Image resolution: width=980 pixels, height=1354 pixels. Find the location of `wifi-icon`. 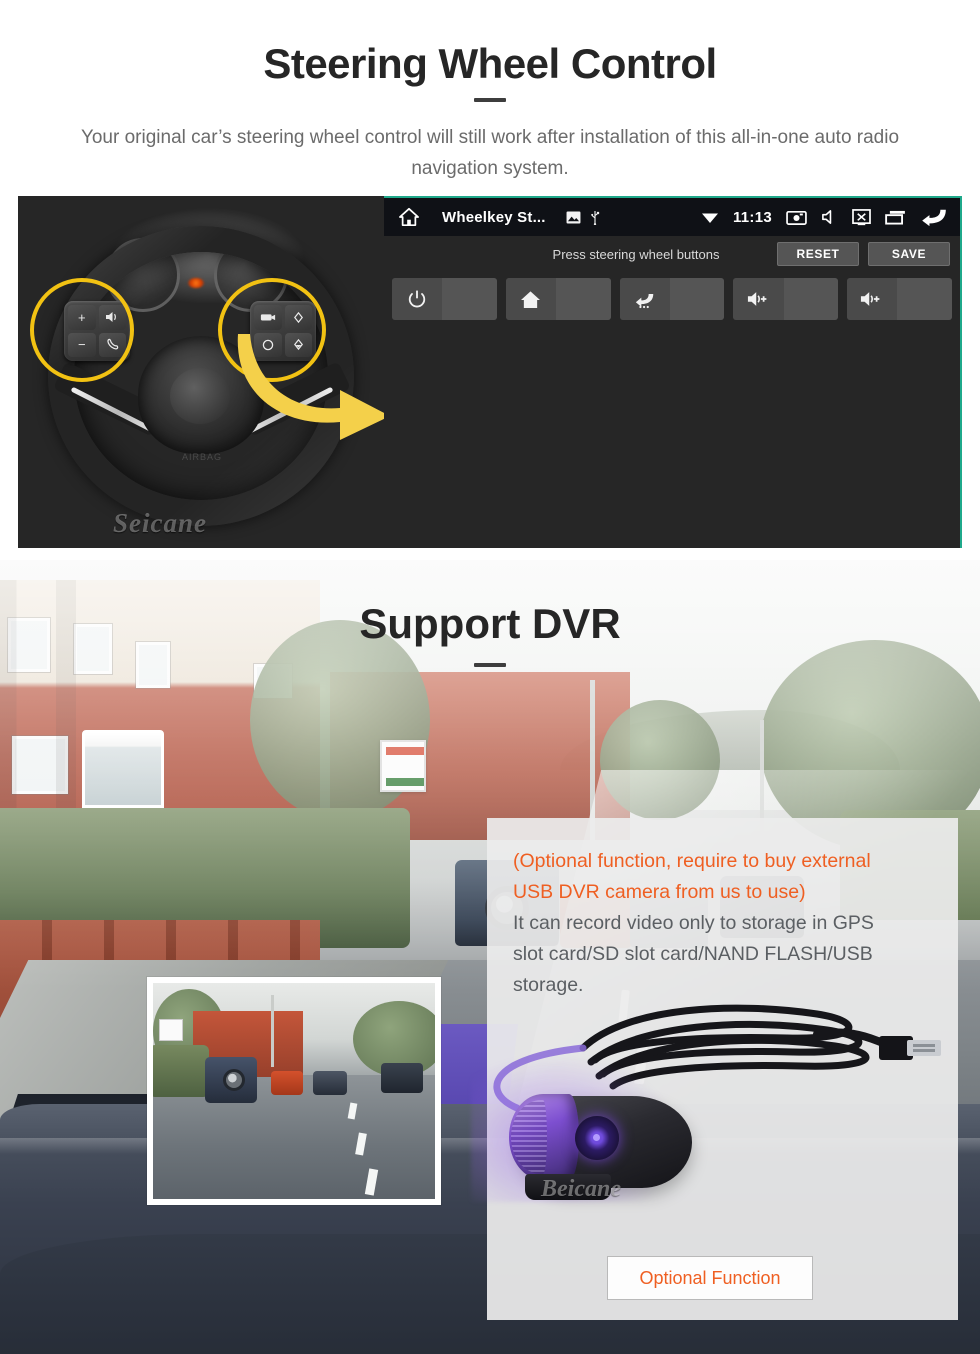

wifi-icon is located at coordinates (710, 217).